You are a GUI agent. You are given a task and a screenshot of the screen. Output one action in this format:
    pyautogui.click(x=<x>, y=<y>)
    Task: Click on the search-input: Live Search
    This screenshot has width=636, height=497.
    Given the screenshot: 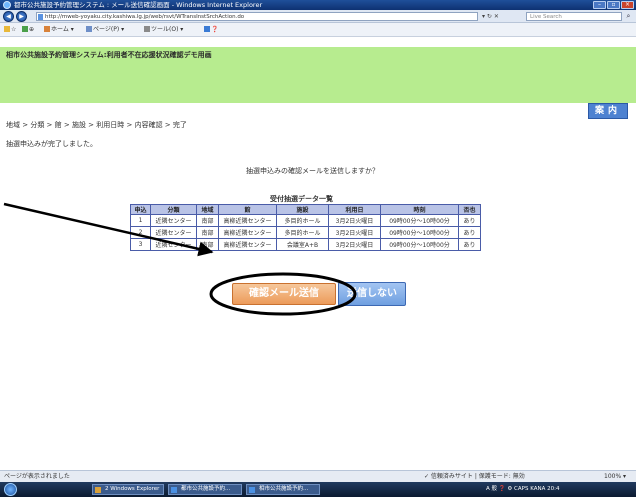 What is the action you would take?
    pyautogui.click(x=574, y=16)
    